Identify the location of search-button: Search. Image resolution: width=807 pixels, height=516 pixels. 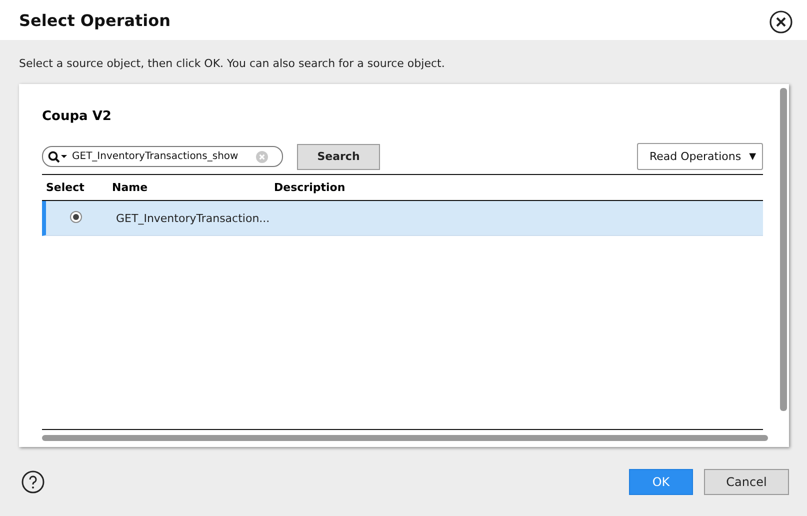
(338, 157).